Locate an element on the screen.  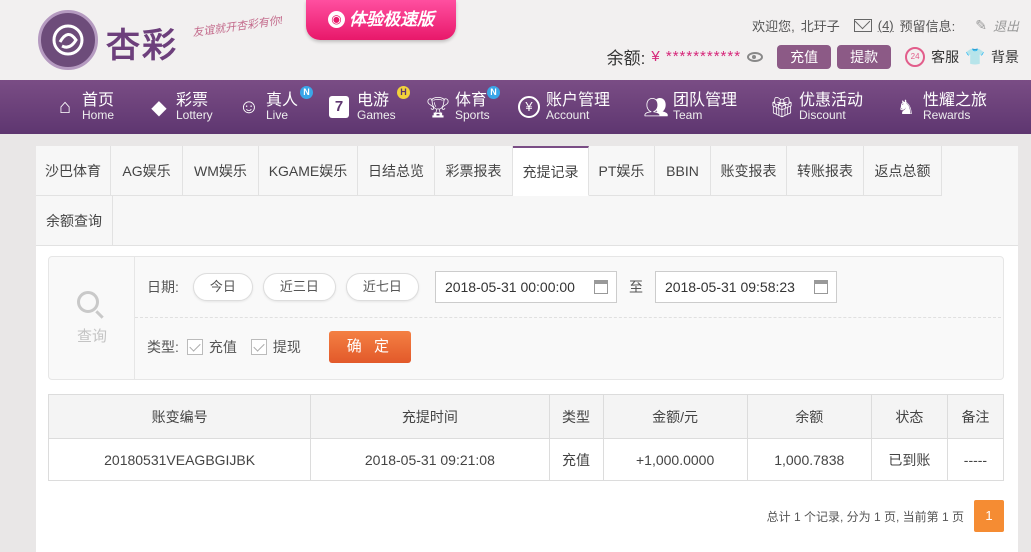
message-count: (4) is located at coordinates (886, 25).